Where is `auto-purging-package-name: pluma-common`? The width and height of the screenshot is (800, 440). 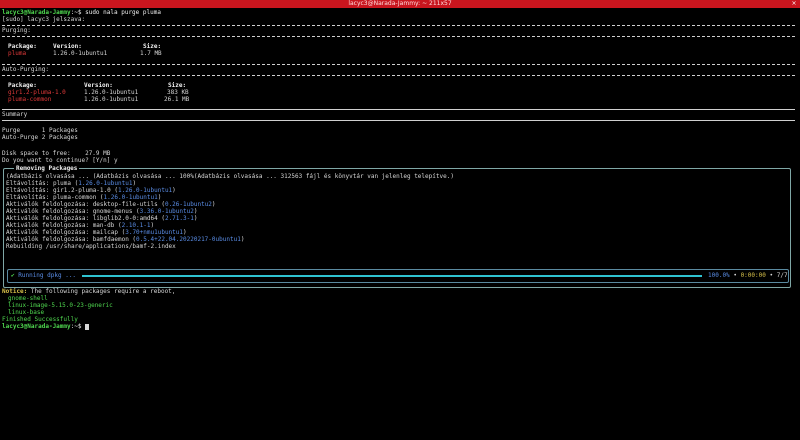
auto-purging-package-name: pluma-common is located at coordinates (30, 99).